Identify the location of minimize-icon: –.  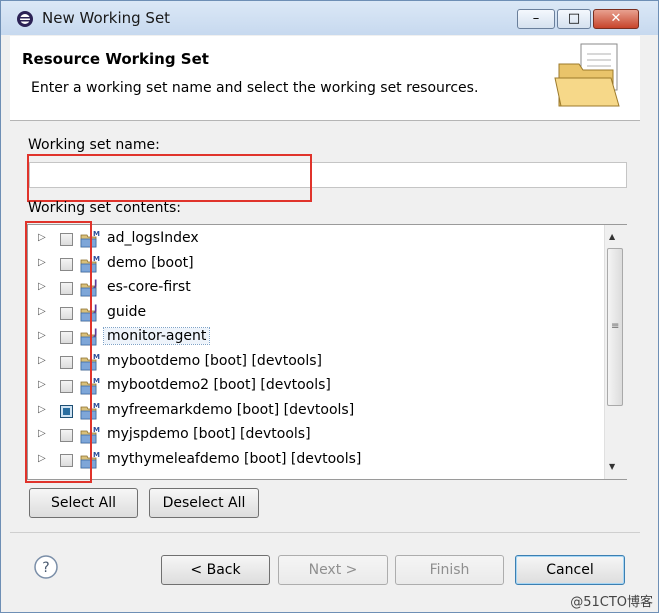
(536, 18).